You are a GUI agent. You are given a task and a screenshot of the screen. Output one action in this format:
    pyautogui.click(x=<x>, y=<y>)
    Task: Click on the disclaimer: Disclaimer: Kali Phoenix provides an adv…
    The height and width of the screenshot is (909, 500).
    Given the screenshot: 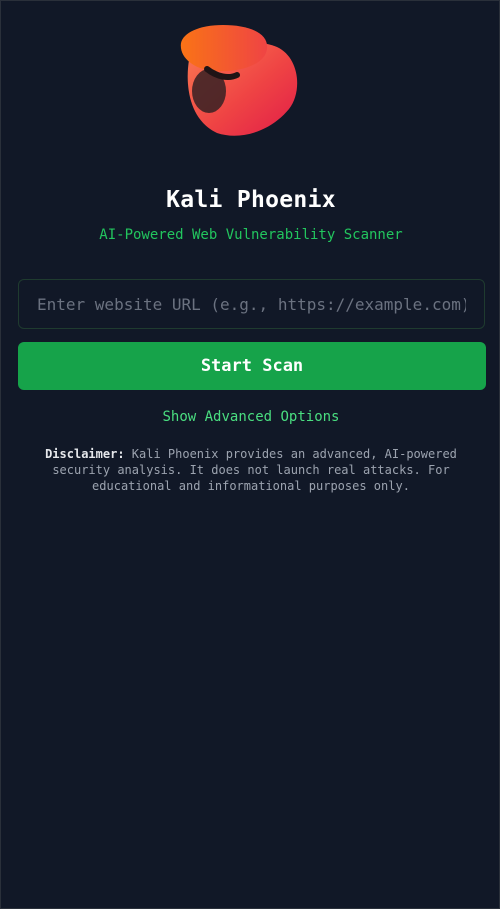 What is the action you would take?
    pyautogui.click(x=251, y=470)
    